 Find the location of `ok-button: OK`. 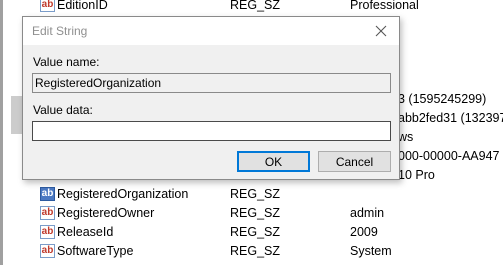

ok-button: OK is located at coordinates (273, 161).